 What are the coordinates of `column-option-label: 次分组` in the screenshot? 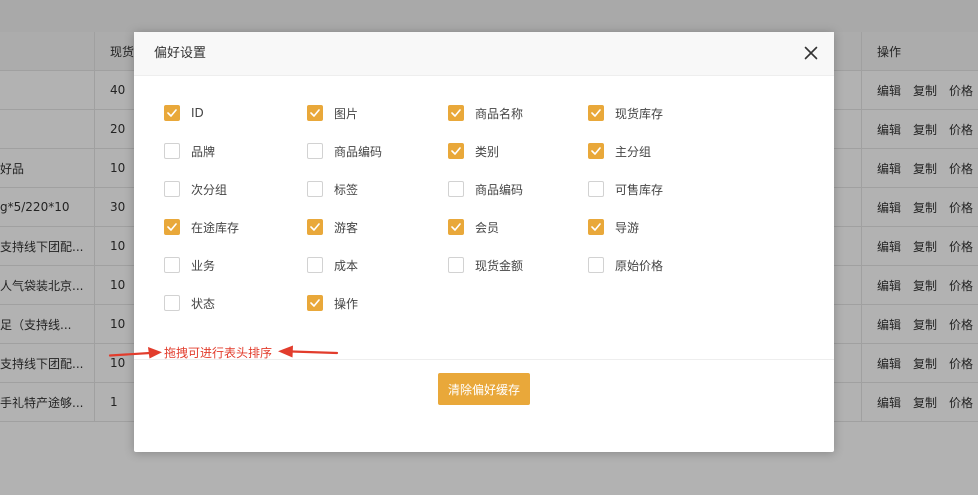 It's located at (209, 189).